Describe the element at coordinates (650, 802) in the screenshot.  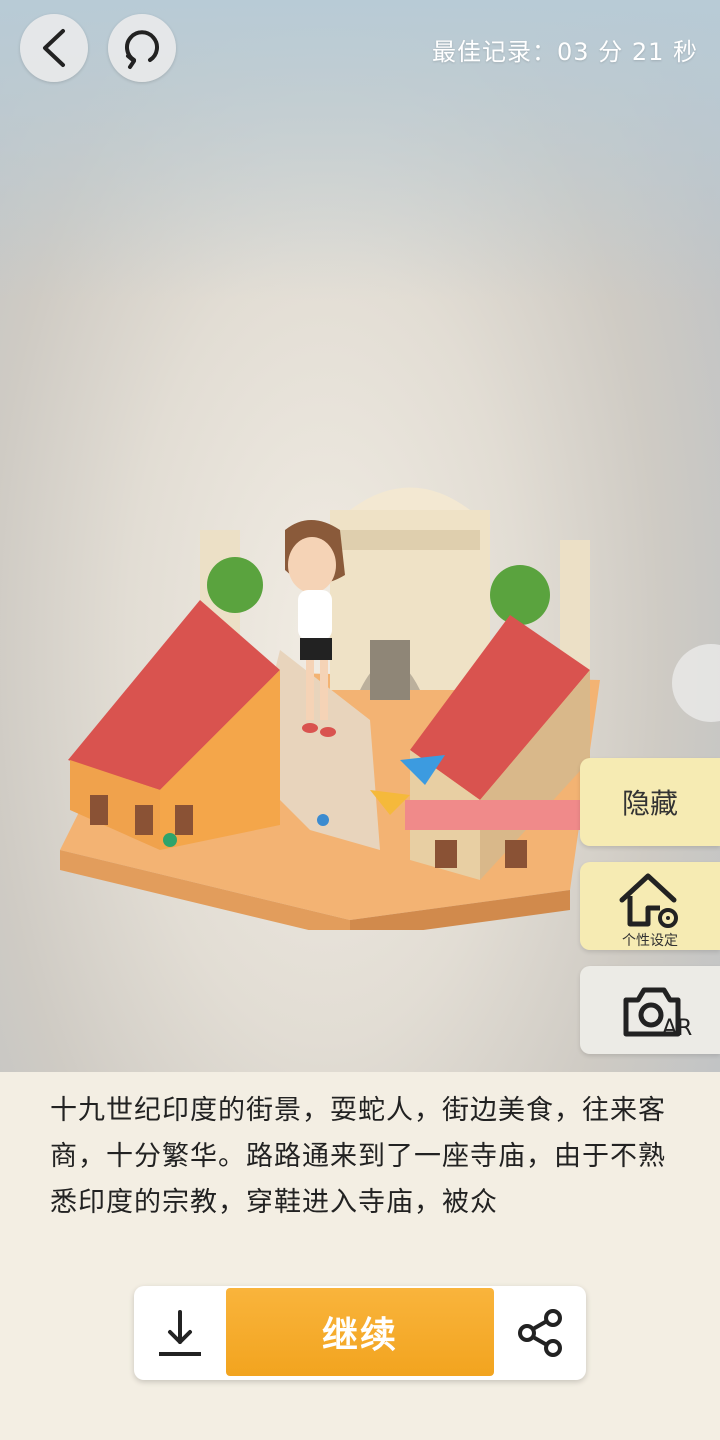
I see `hide-button: 隐藏` at that location.